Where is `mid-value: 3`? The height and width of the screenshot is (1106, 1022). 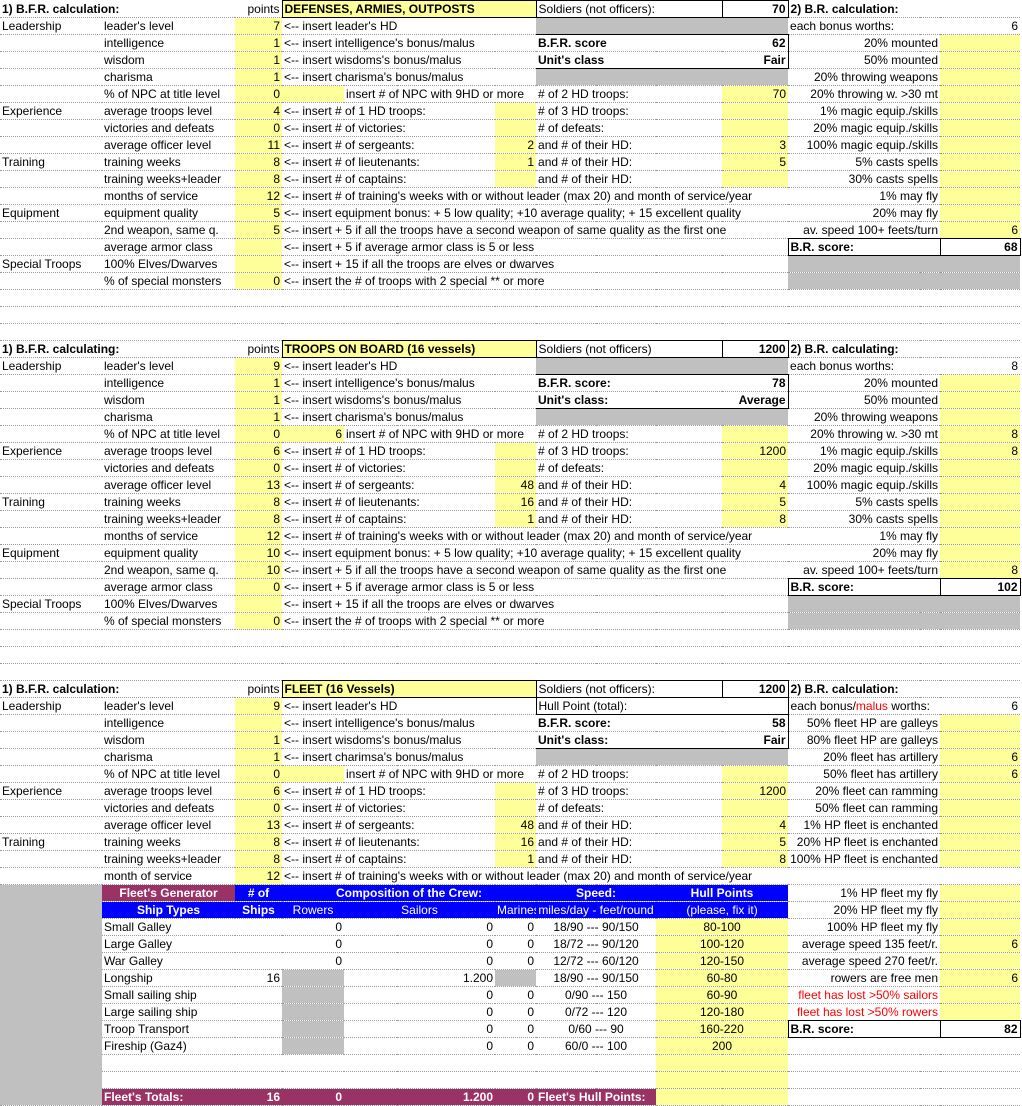
mid-value: 3 is located at coordinates (755, 145).